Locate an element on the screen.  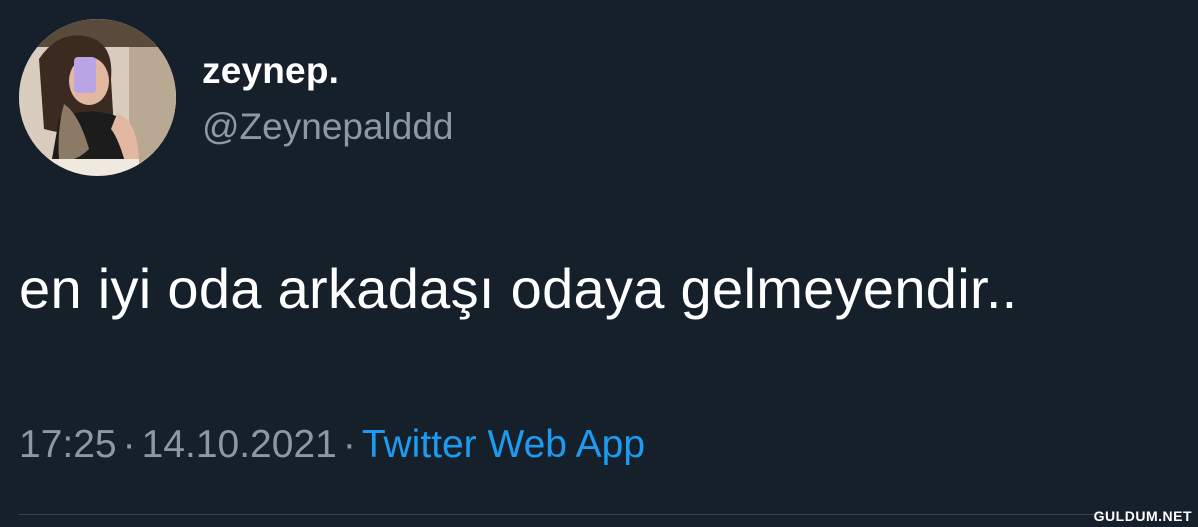
tweet-source-link: Twitter Web App is located at coordinates (503, 444).